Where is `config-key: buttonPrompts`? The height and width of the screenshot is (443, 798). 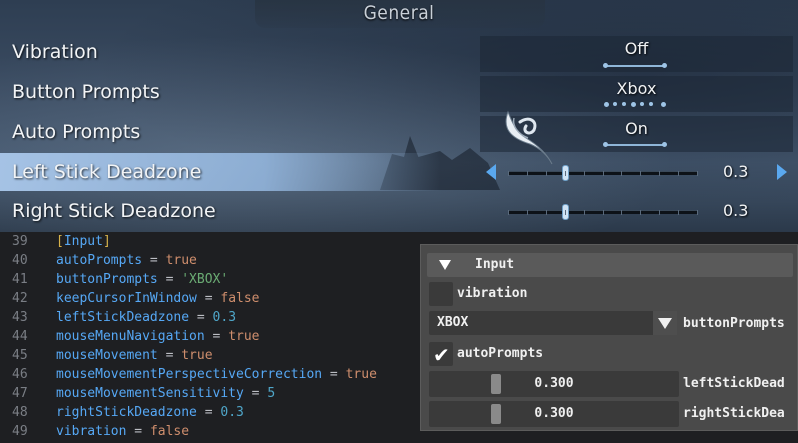 config-key: buttonPrompts is located at coordinates (107, 279).